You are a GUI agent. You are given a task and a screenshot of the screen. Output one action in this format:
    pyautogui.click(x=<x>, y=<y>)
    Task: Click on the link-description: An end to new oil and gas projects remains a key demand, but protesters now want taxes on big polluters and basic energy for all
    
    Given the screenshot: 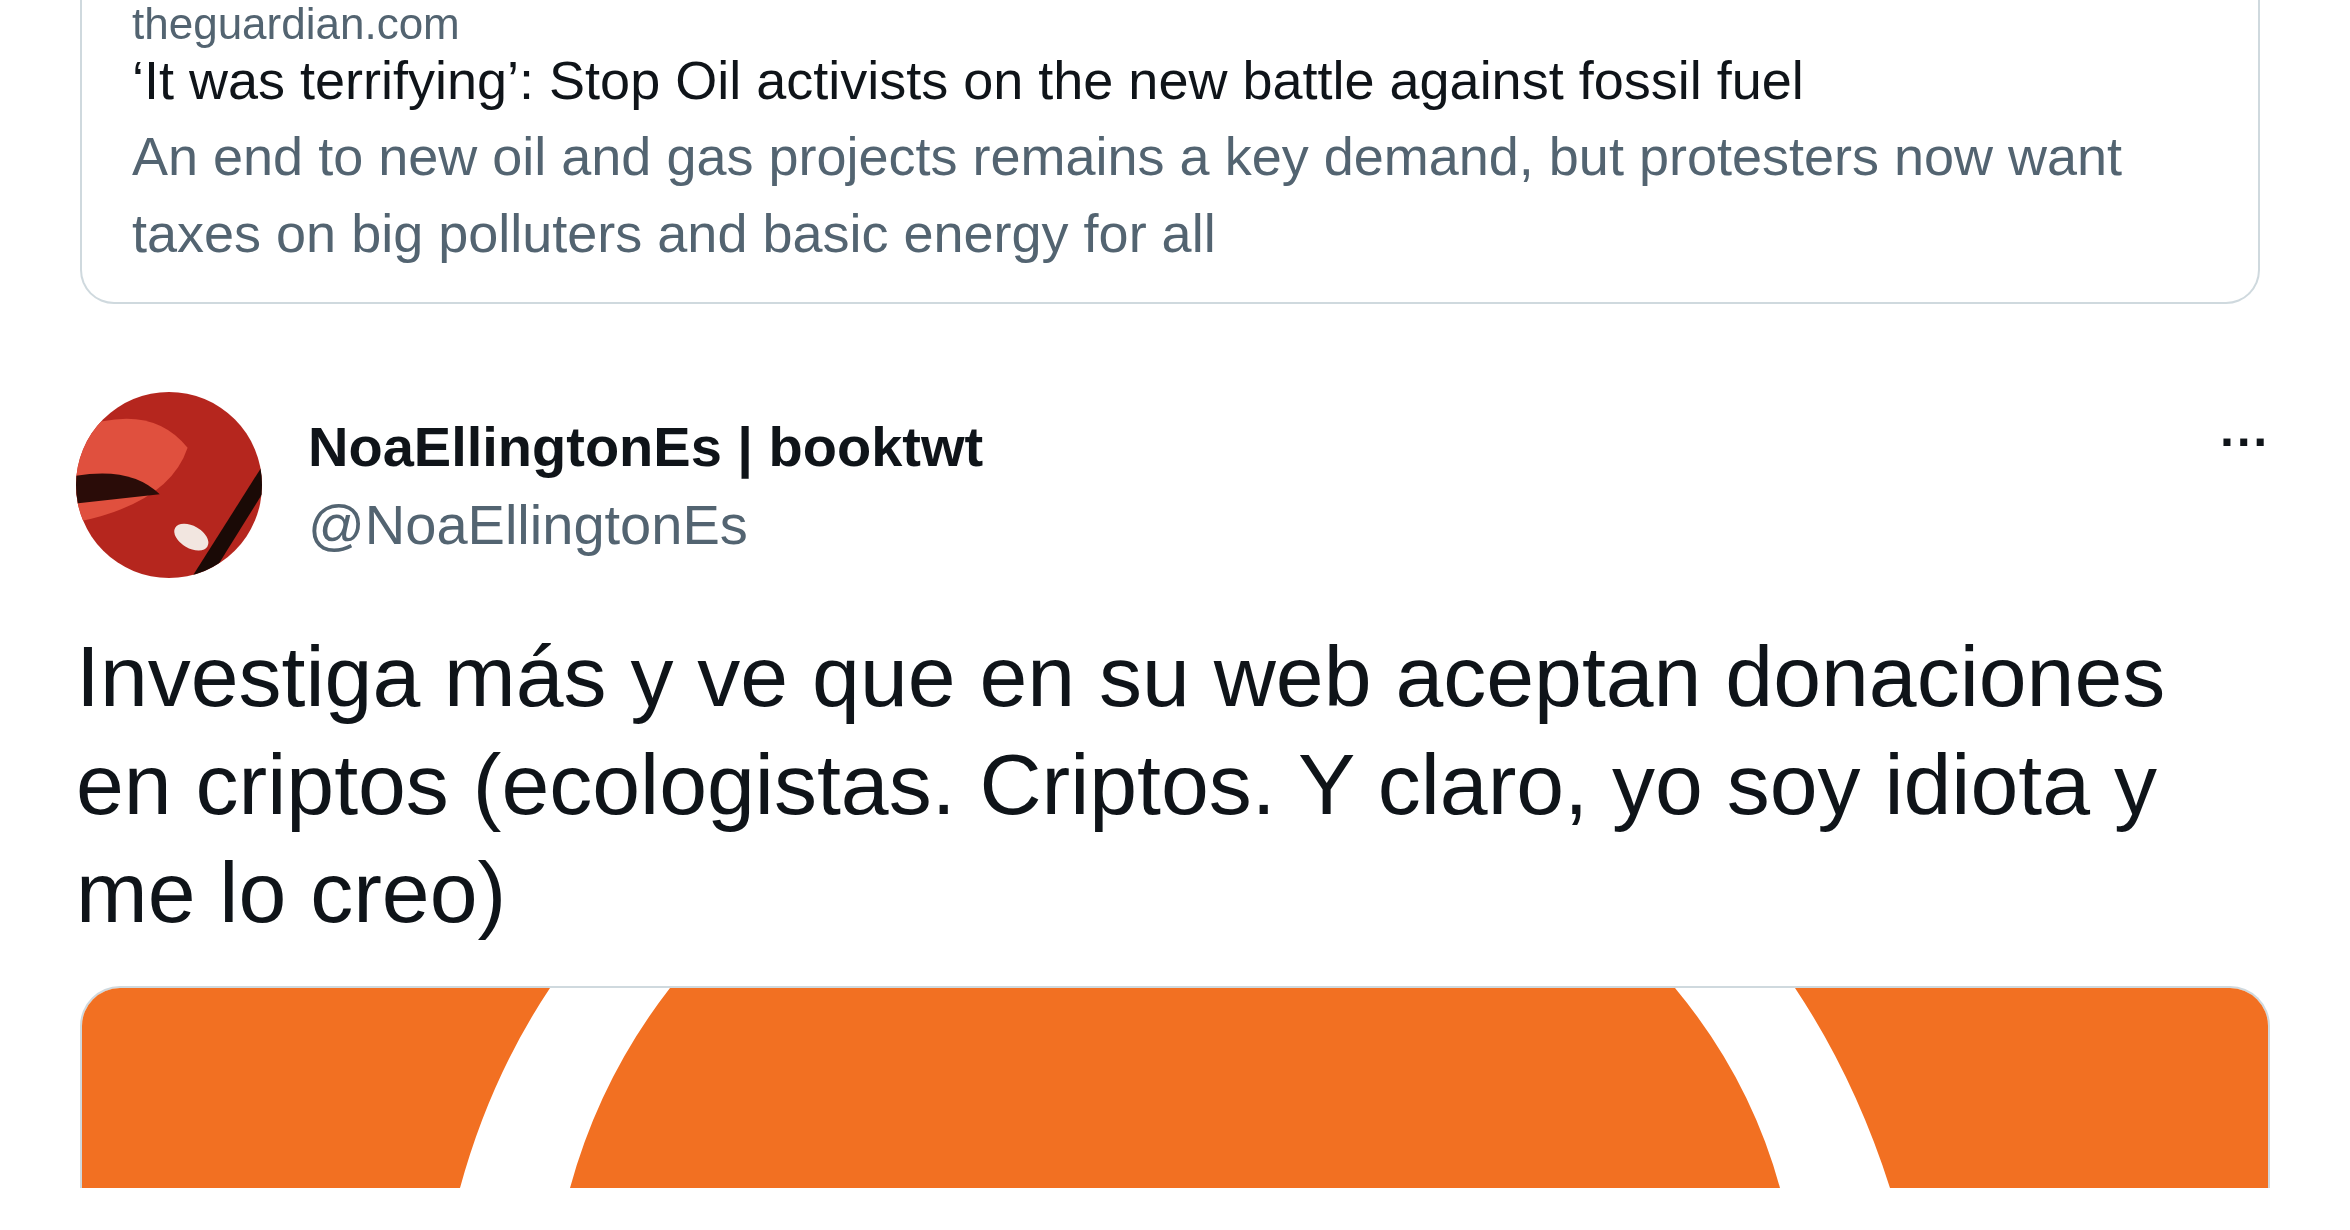 What is the action you would take?
    pyautogui.click(x=1128, y=195)
    